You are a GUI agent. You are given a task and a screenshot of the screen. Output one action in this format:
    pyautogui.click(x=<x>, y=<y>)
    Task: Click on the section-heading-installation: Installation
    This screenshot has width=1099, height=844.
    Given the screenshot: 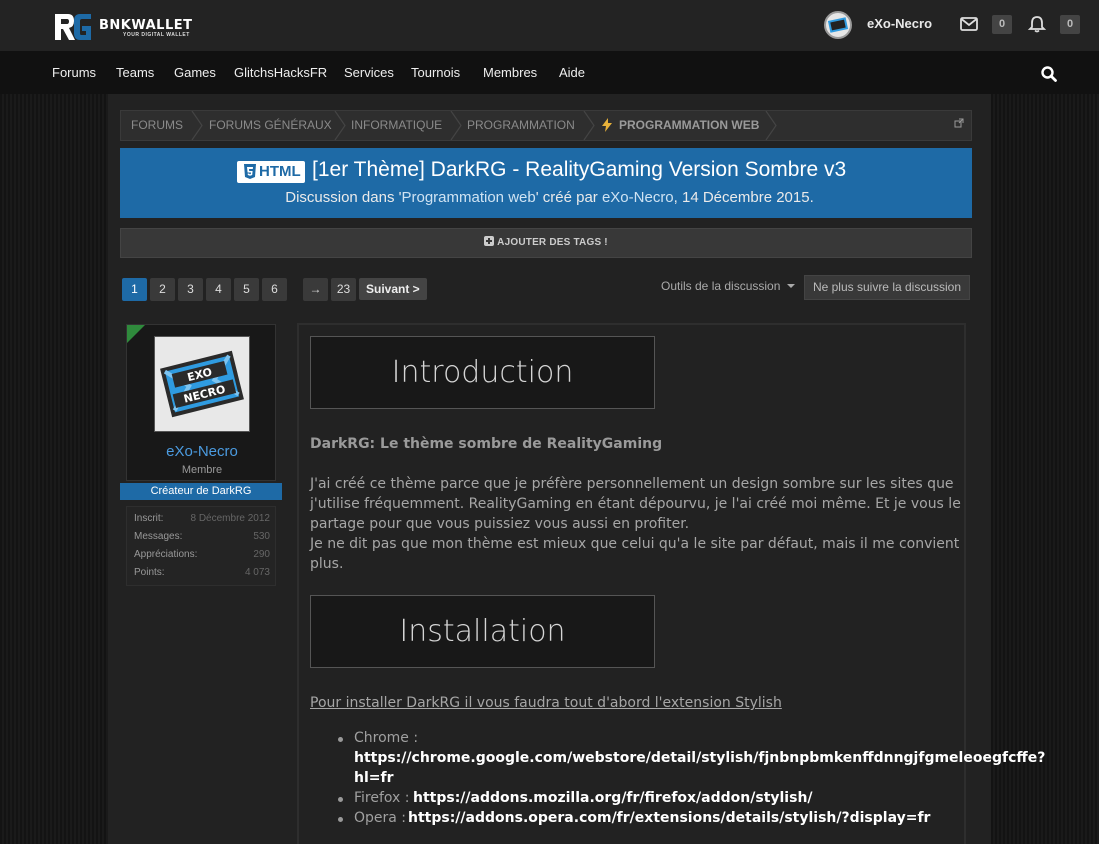 What is the action you would take?
    pyautogui.click(x=482, y=631)
    